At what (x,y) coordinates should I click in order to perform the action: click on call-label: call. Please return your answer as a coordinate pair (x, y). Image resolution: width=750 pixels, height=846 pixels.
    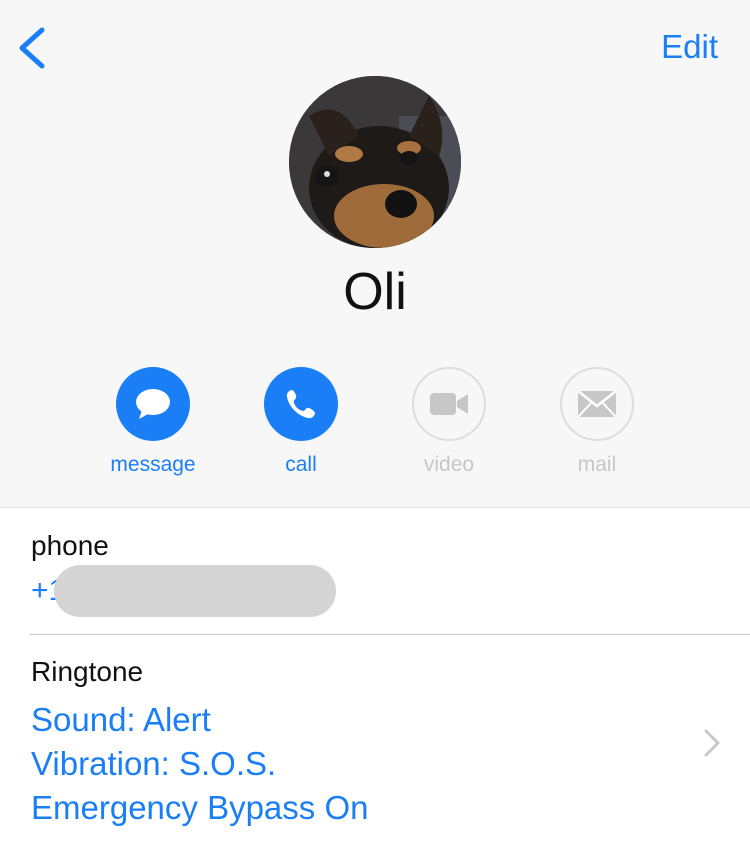
    Looking at the image, I should click on (301, 464).